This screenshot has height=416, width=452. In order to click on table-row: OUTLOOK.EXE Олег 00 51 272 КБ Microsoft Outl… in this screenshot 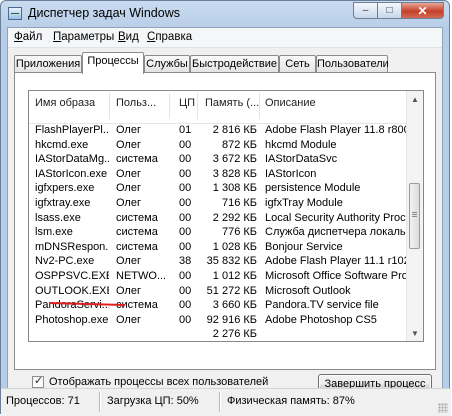, I will do `click(218, 292)`.